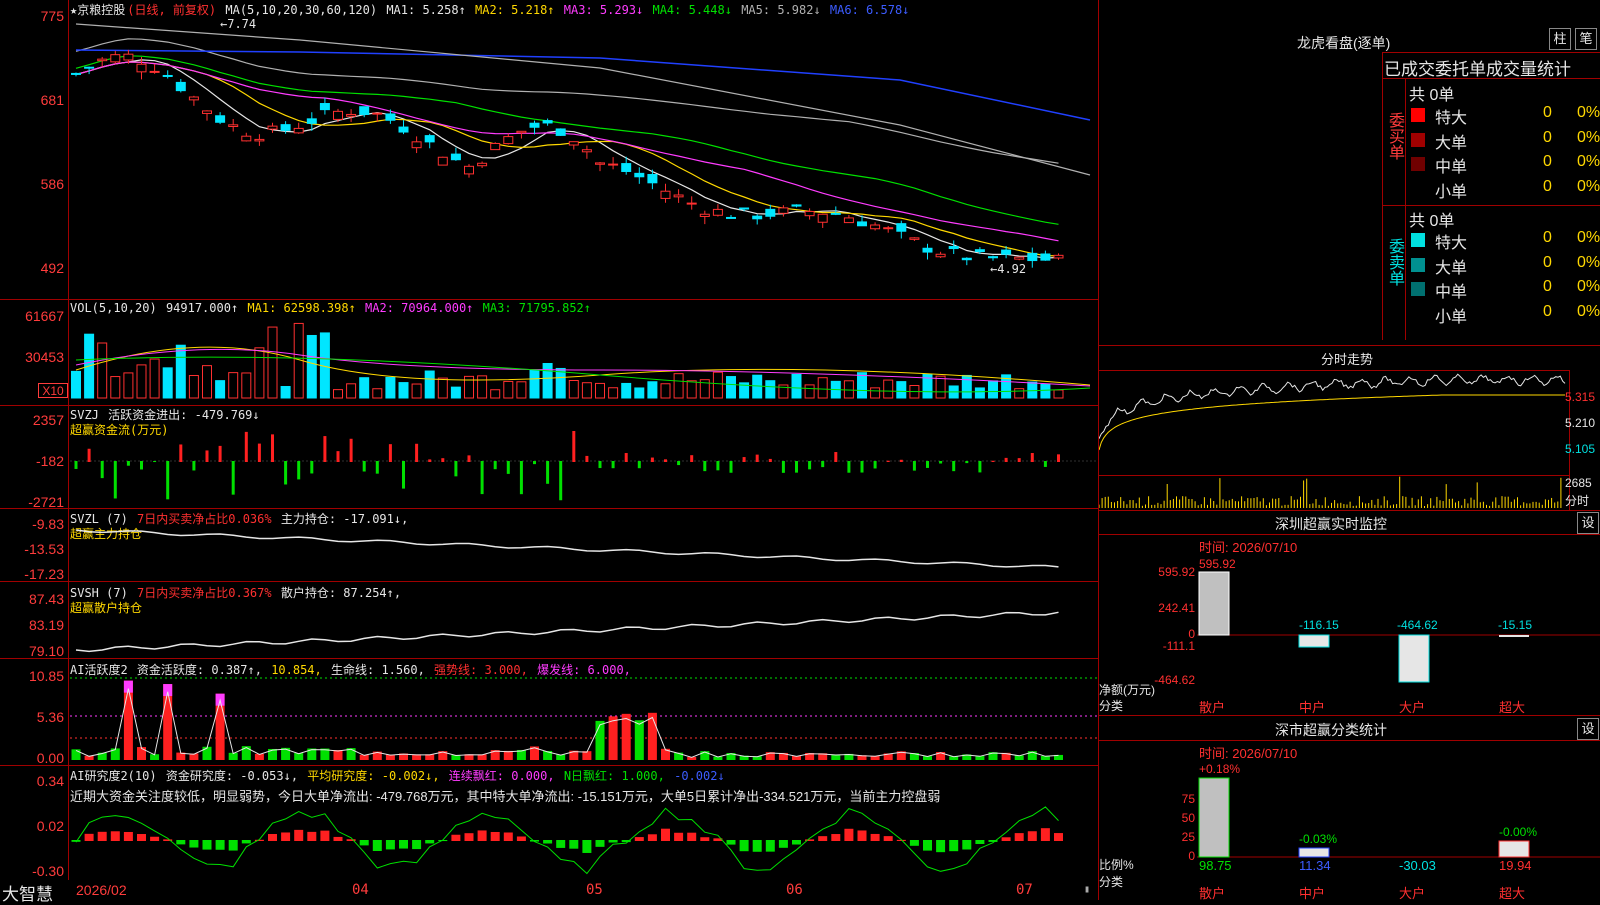  Describe the element at coordinates (1518, 832) in the screenshot. I see `bar-value: -0.00%` at that location.